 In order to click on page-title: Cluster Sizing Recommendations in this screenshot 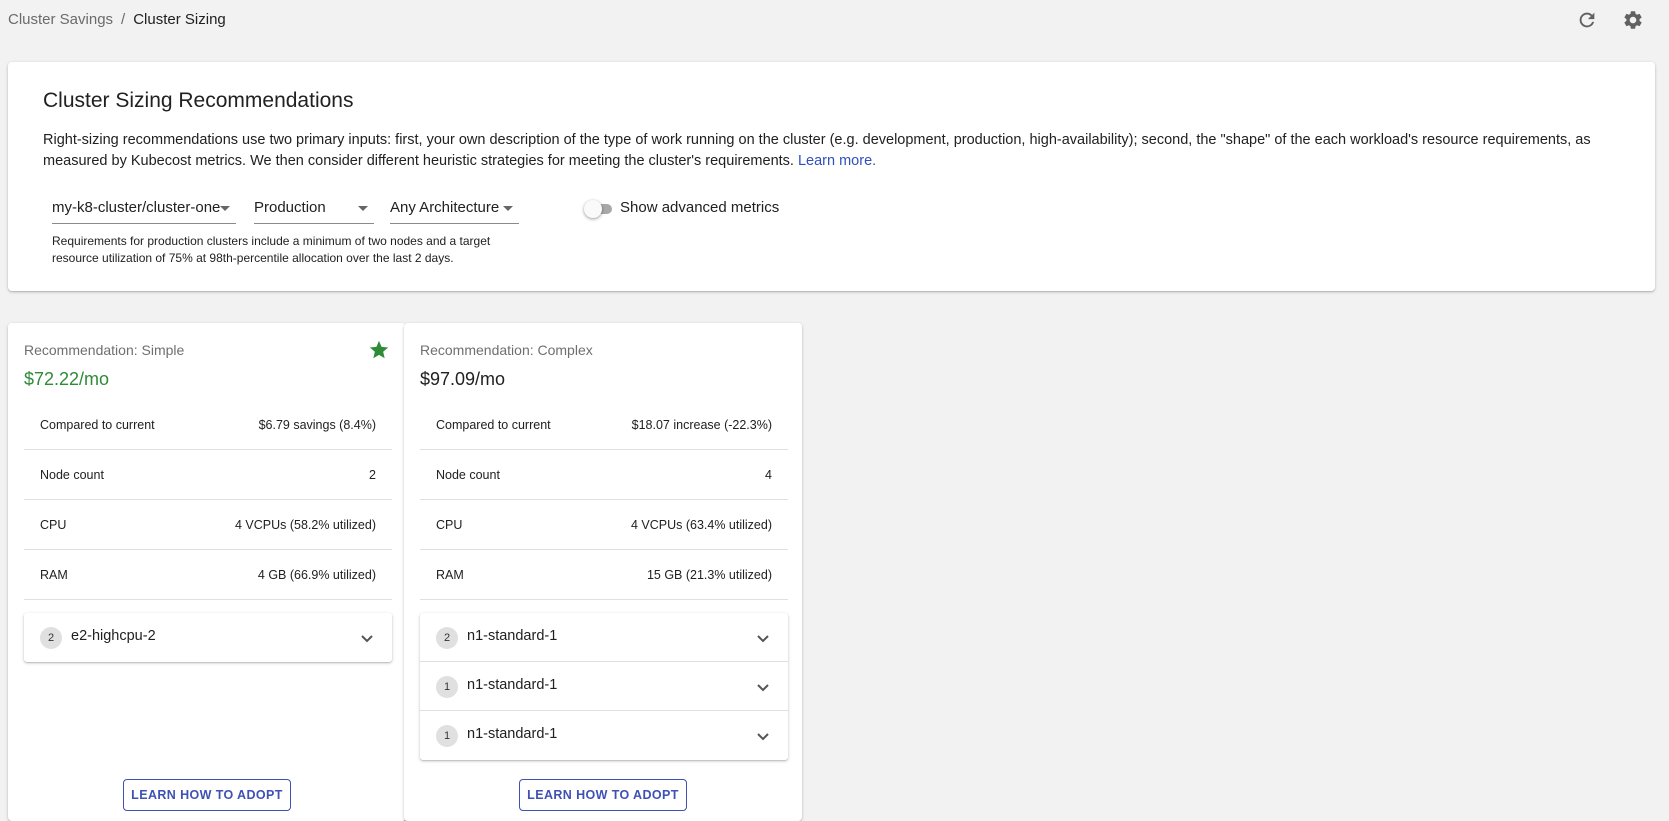, I will do `click(198, 100)`.